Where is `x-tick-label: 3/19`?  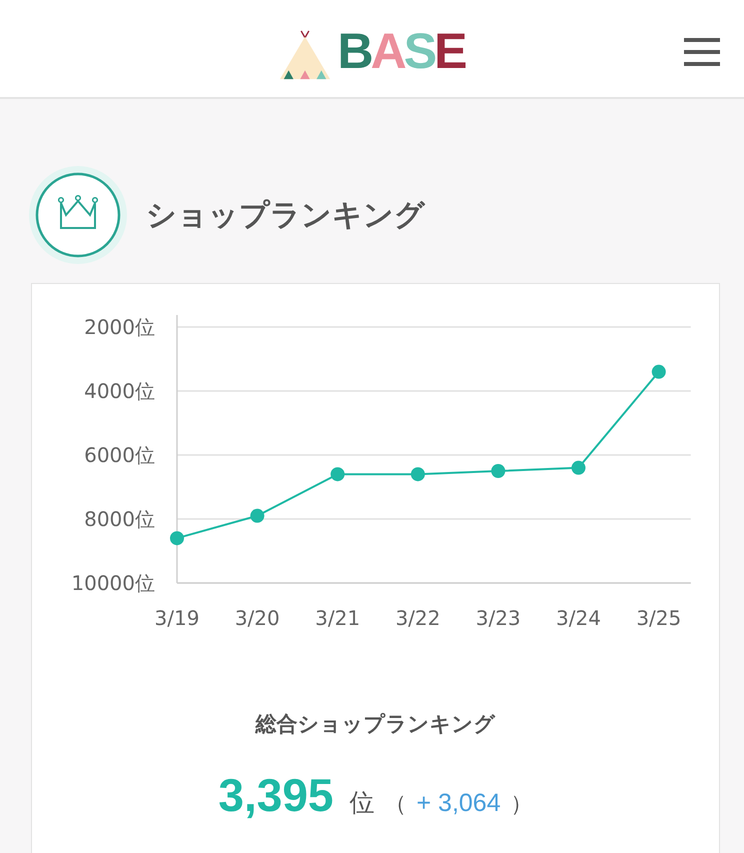
x-tick-label: 3/19 is located at coordinates (177, 618).